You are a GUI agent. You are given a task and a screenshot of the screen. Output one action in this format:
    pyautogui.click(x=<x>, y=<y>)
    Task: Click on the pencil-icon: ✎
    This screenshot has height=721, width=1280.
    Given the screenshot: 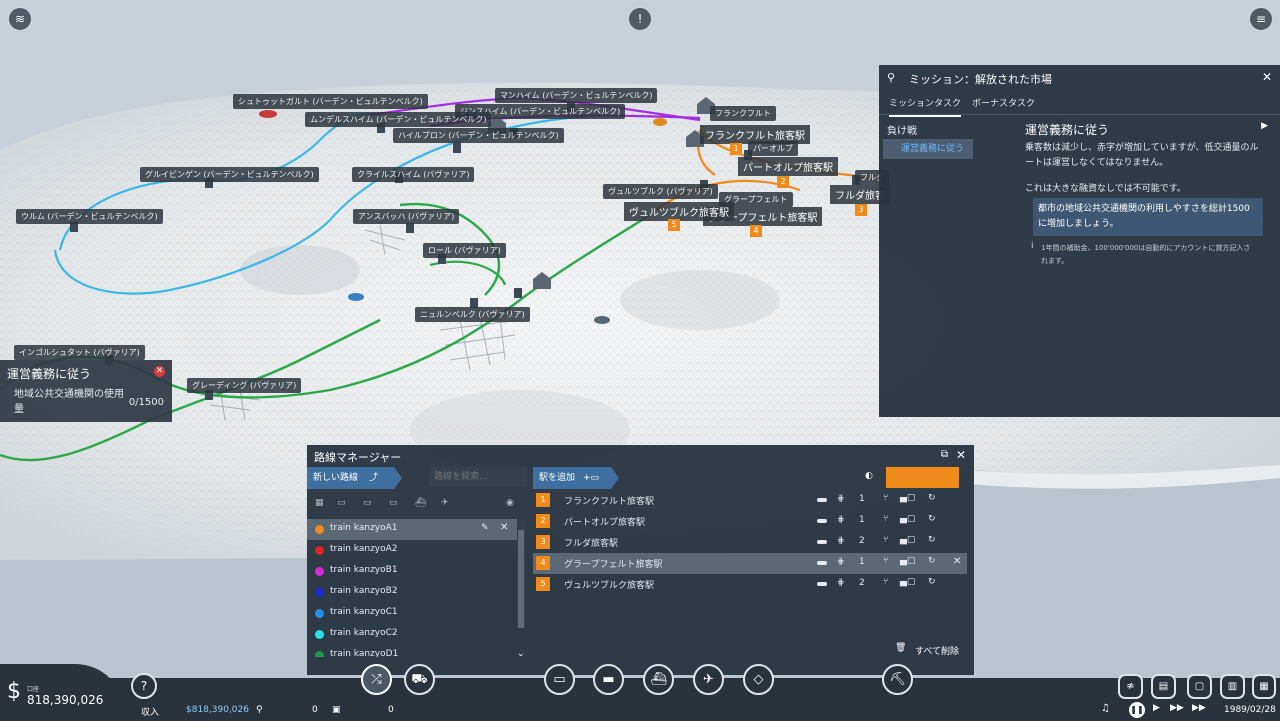 What is the action you would take?
    pyautogui.click(x=485, y=528)
    